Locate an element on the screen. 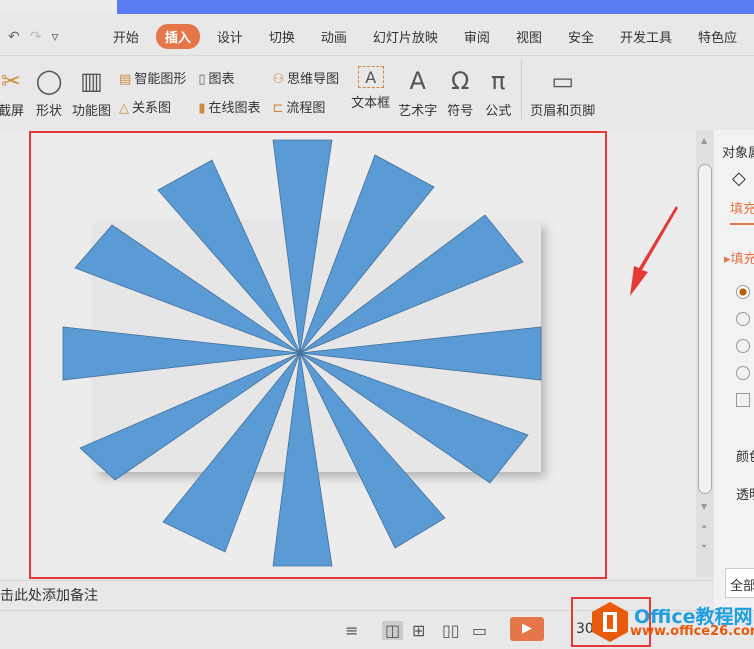 This screenshot has width=754, height=649. normal-view-icon: ◫ is located at coordinates (393, 630).